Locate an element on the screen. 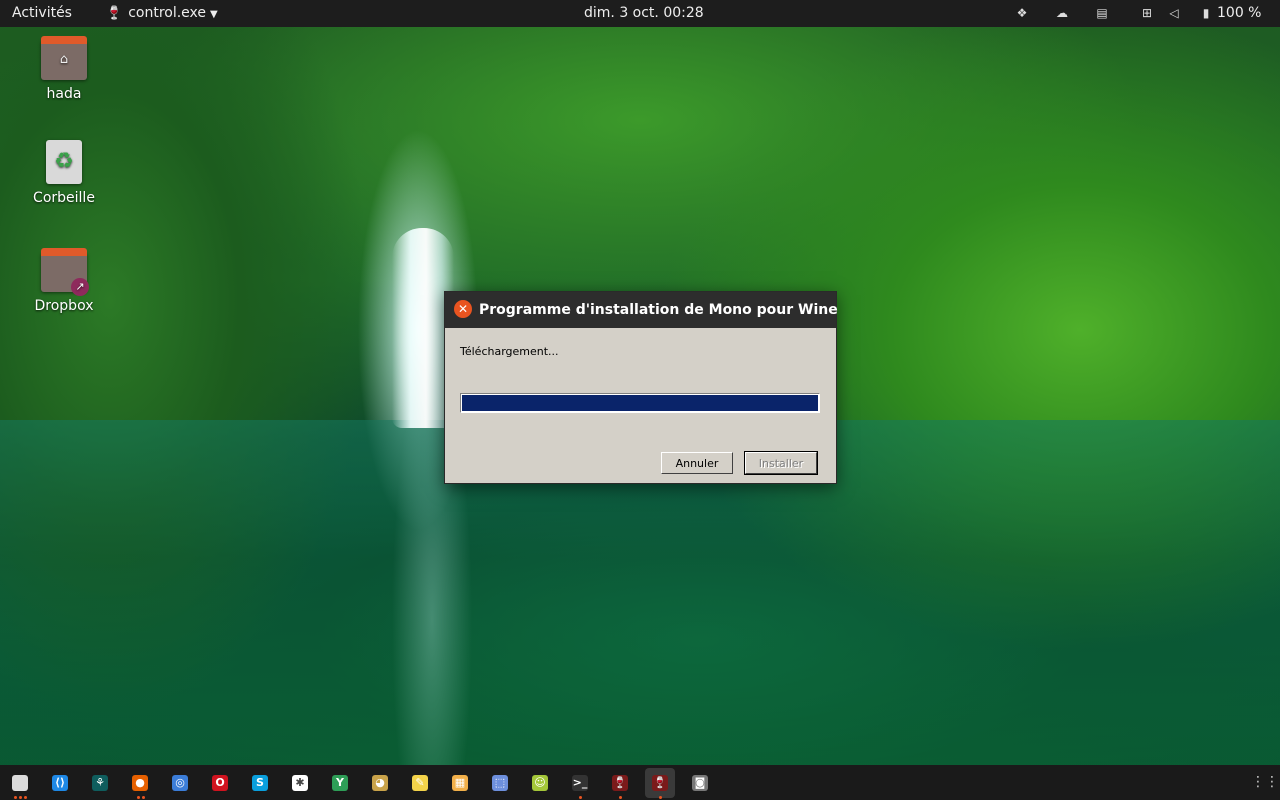  dock-item: ⚘ is located at coordinates (100, 783).